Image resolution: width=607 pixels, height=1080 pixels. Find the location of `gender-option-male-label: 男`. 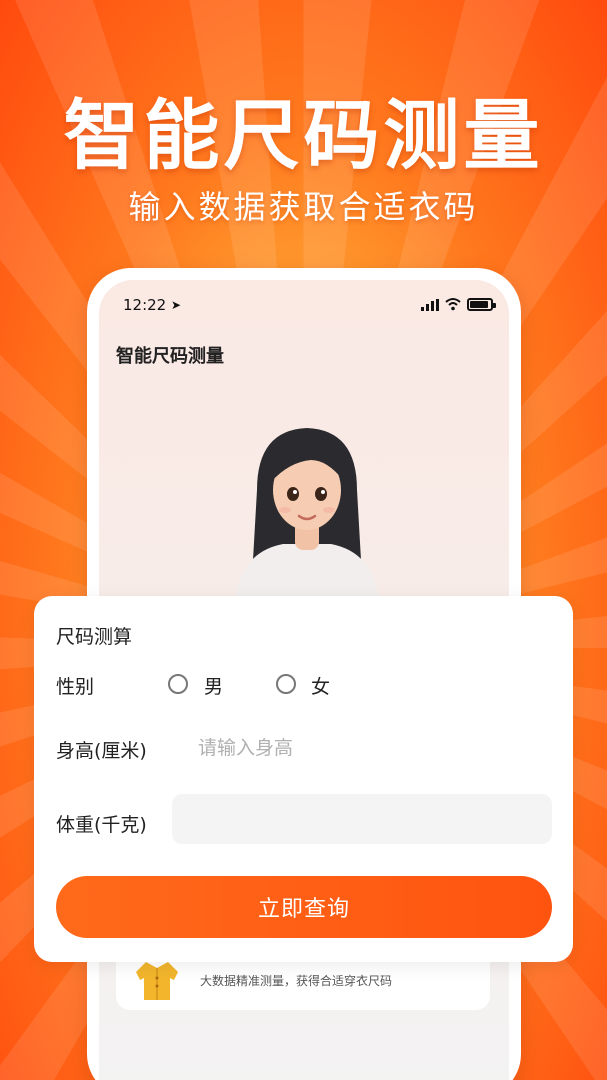

gender-option-male-label: 男 is located at coordinates (213, 685).